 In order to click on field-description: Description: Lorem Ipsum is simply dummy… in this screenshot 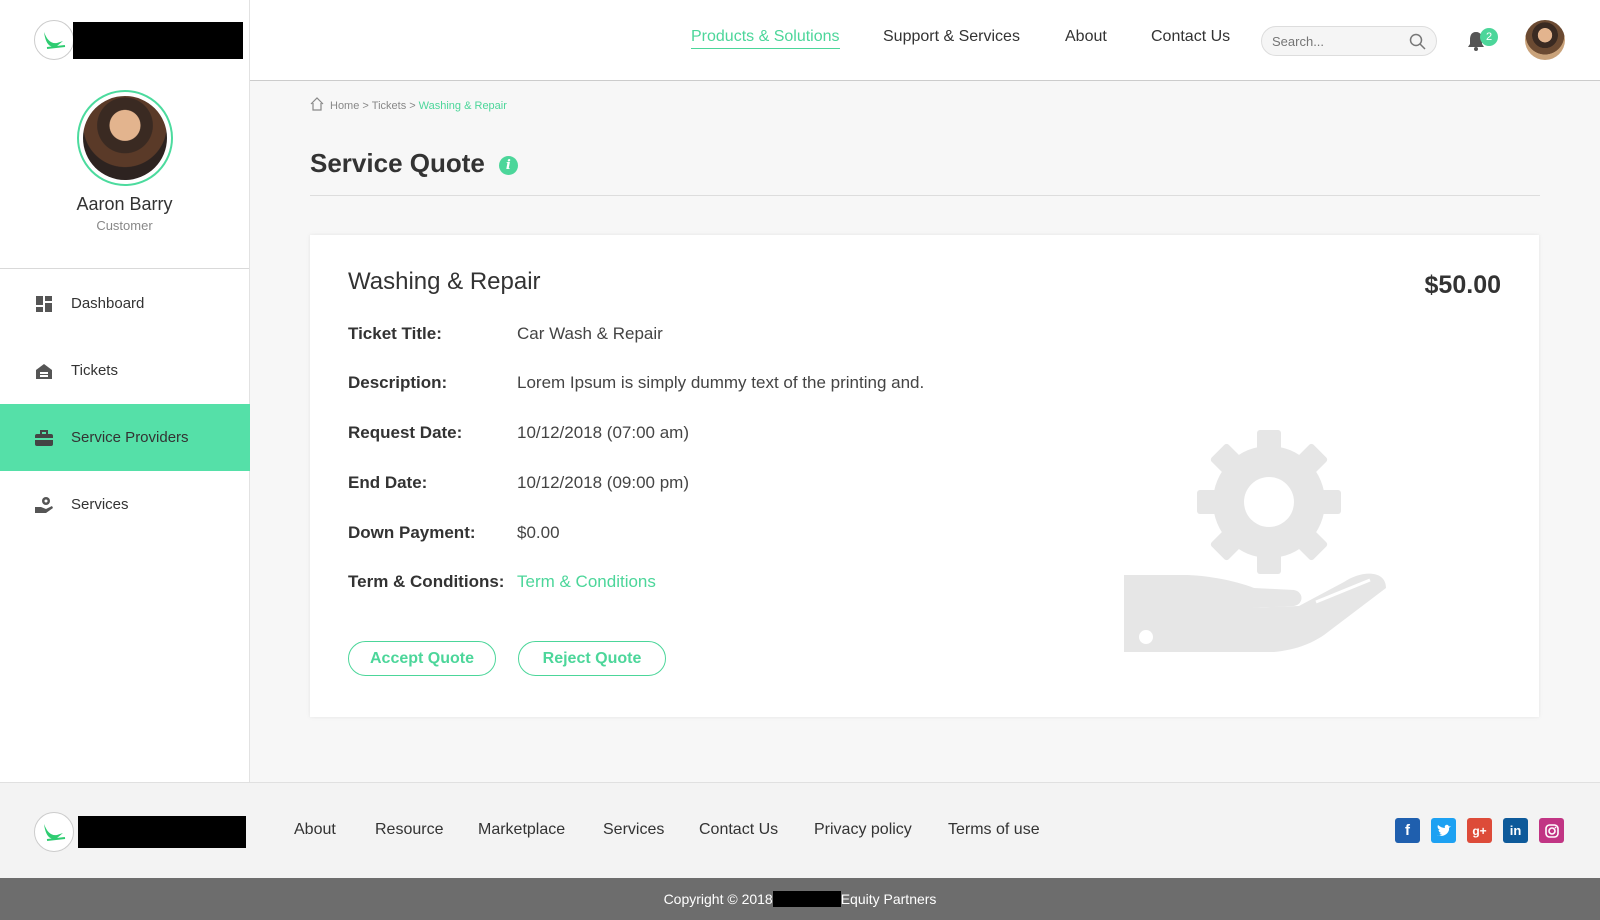, I will do `click(636, 383)`.